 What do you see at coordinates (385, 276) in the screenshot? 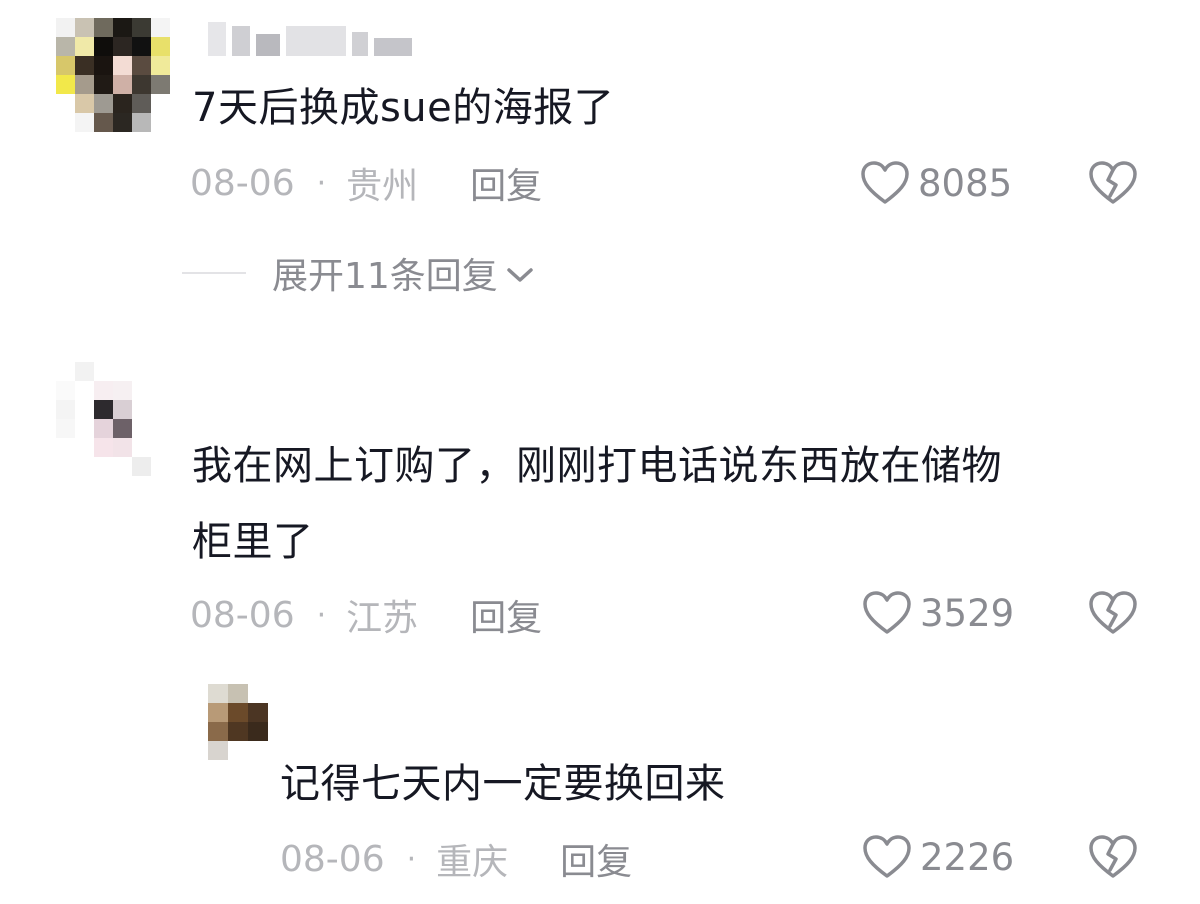
I see `expand-replies-label: 展开11条回复` at bounding box center [385, 276].